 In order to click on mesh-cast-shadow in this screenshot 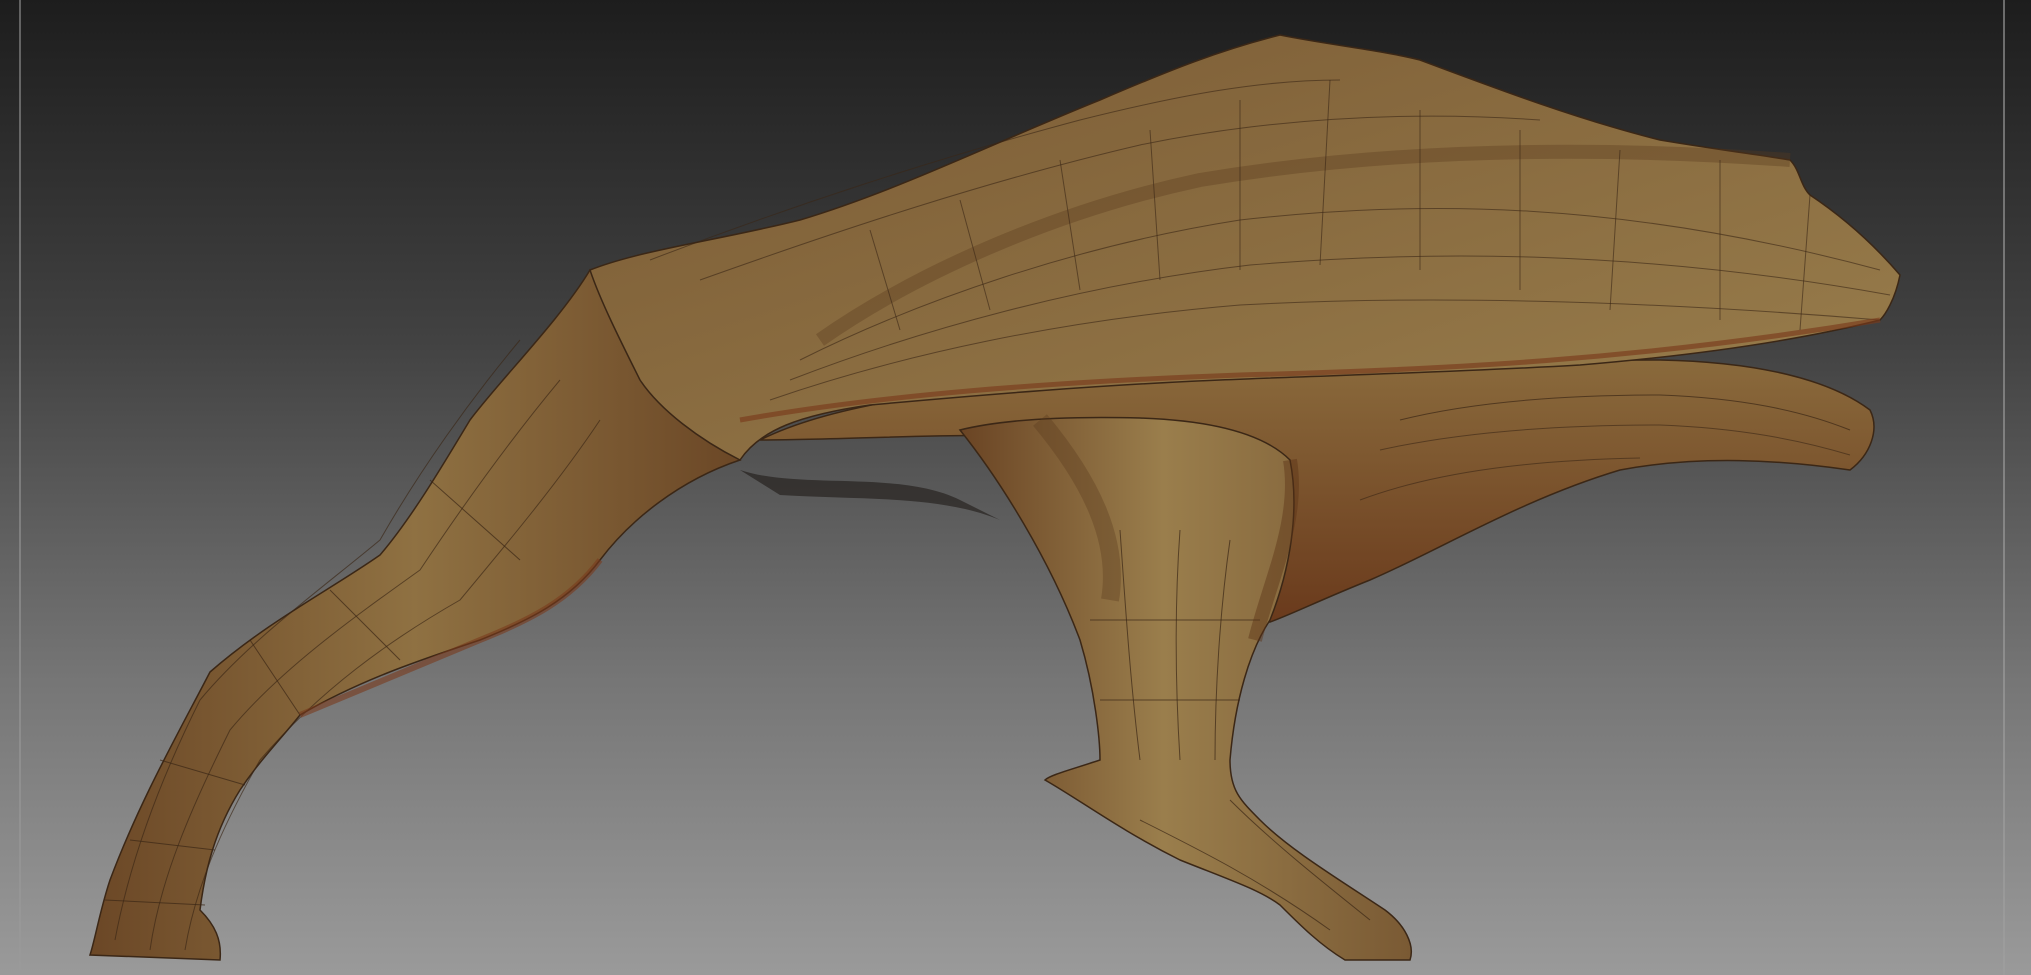, I will do `click(870, 495)`.